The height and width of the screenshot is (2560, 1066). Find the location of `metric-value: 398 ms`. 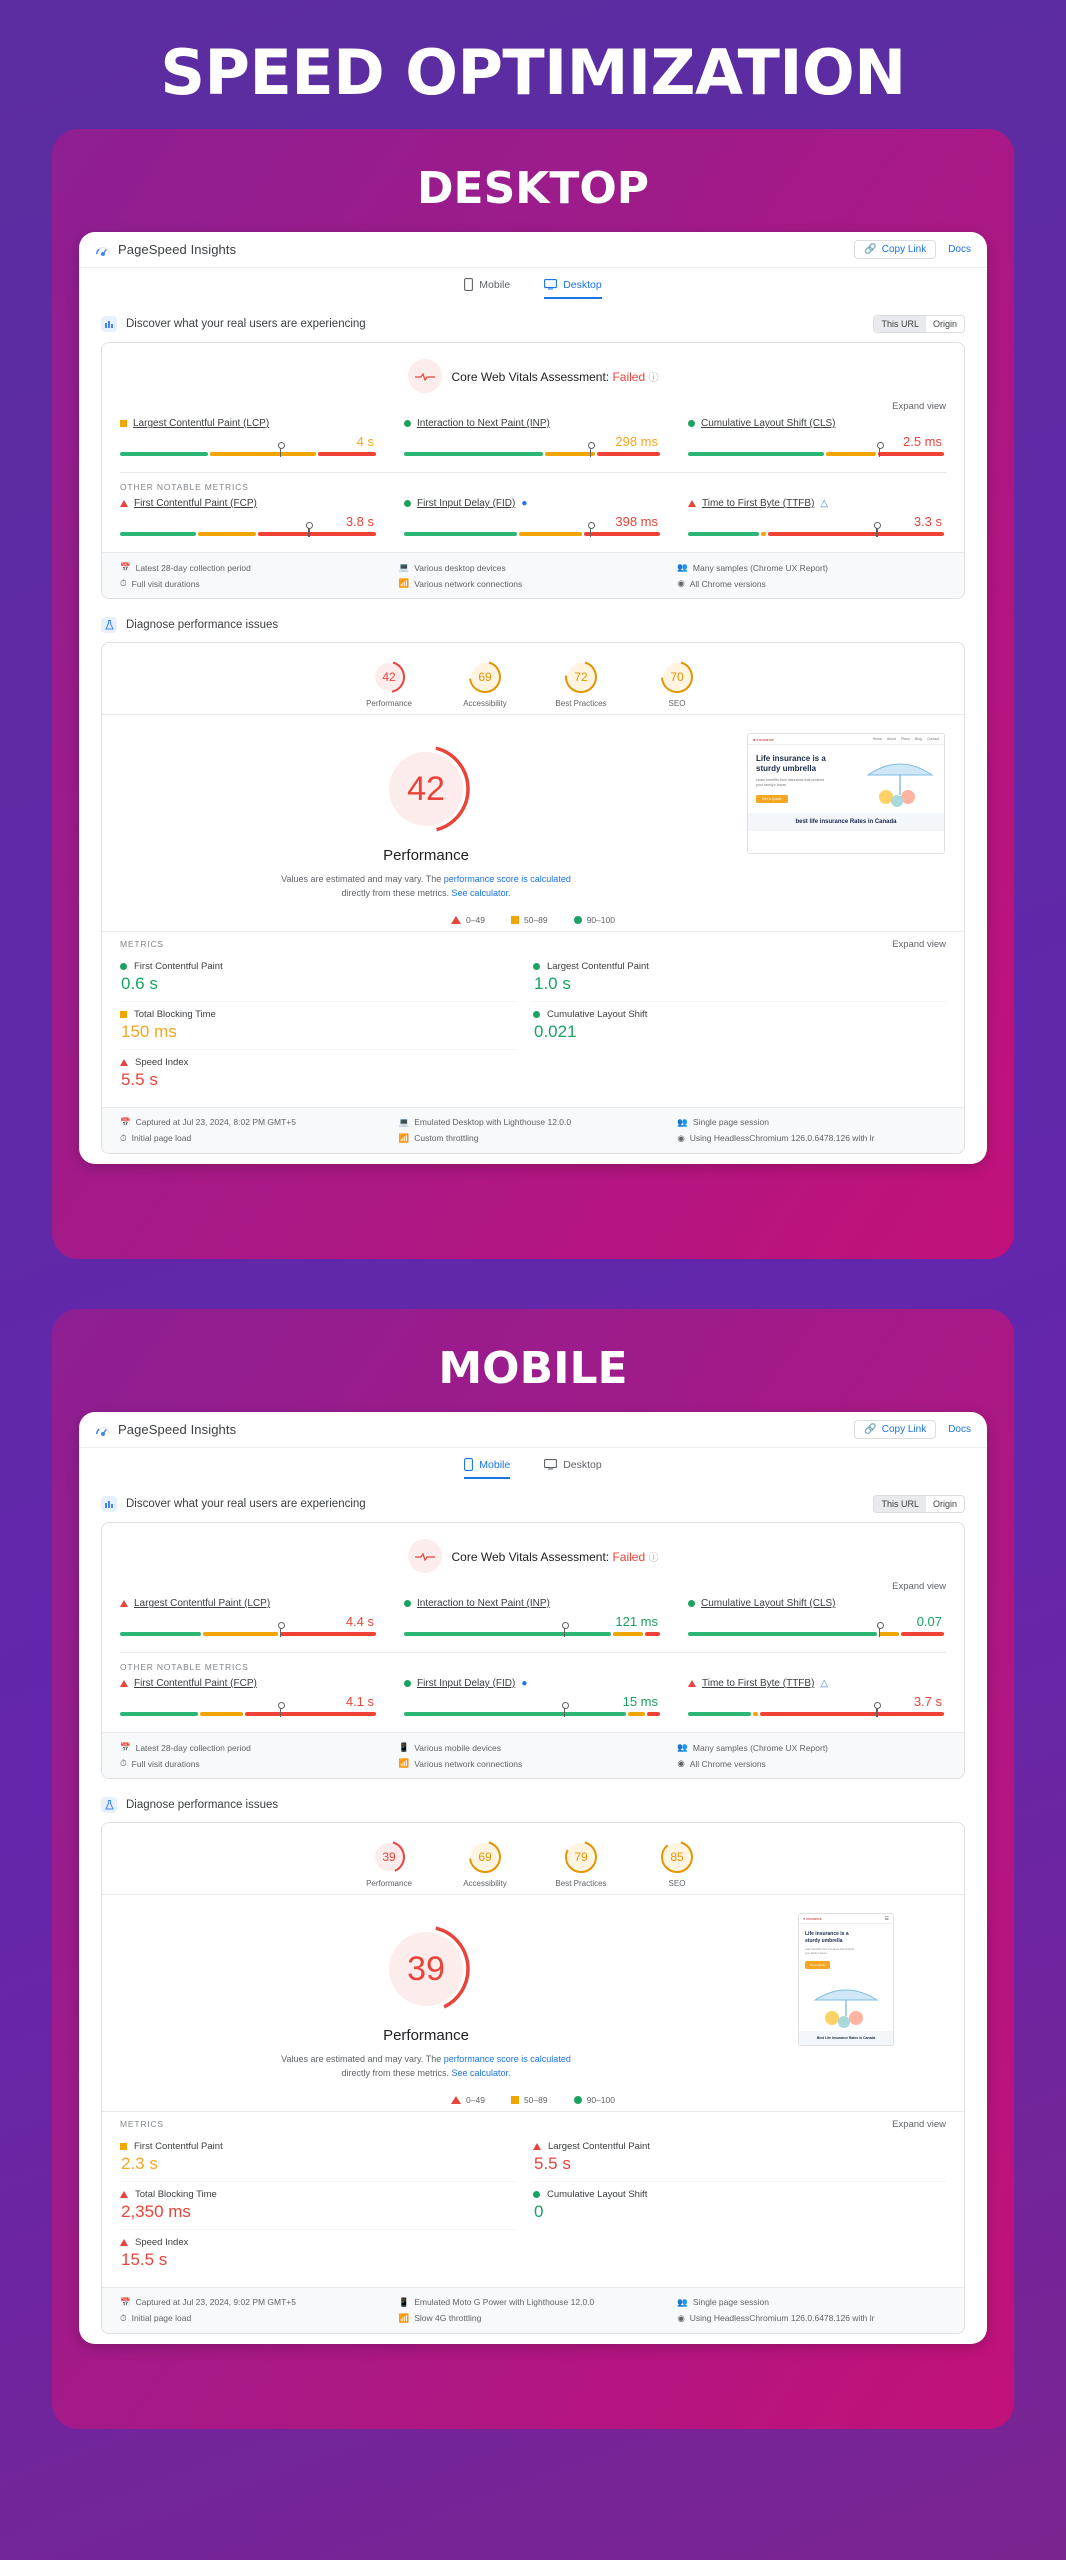

metric-value: 398 ms is located at coordinates (636, 522).